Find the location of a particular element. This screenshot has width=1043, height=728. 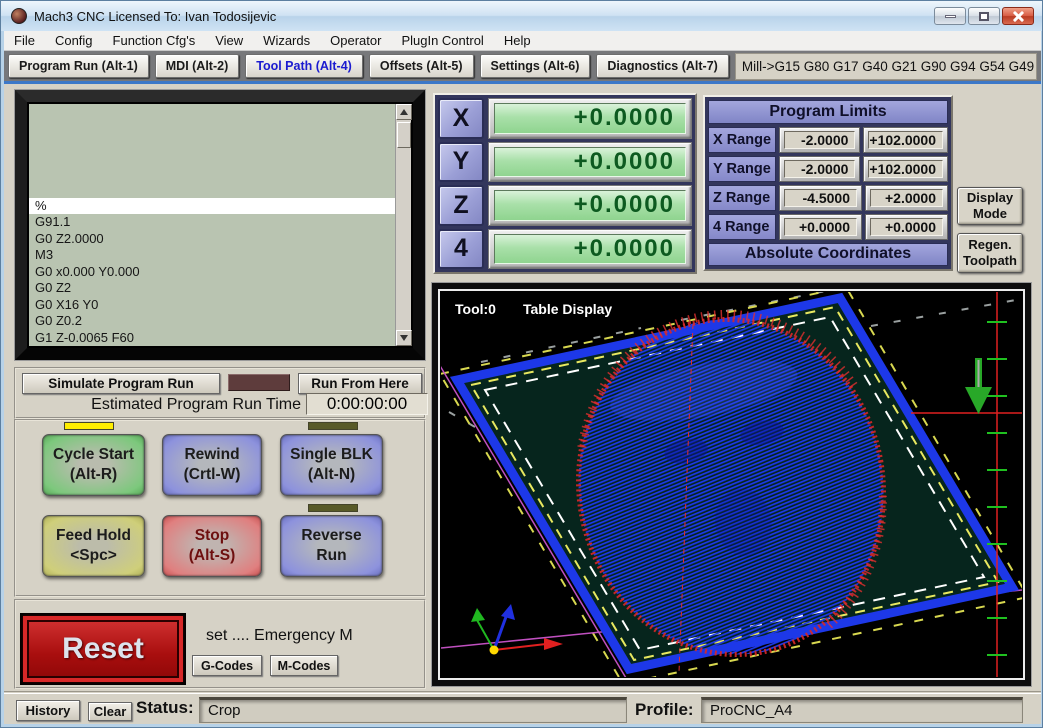

display-mode-button: Display Mode is located at coordinates (990, 206).